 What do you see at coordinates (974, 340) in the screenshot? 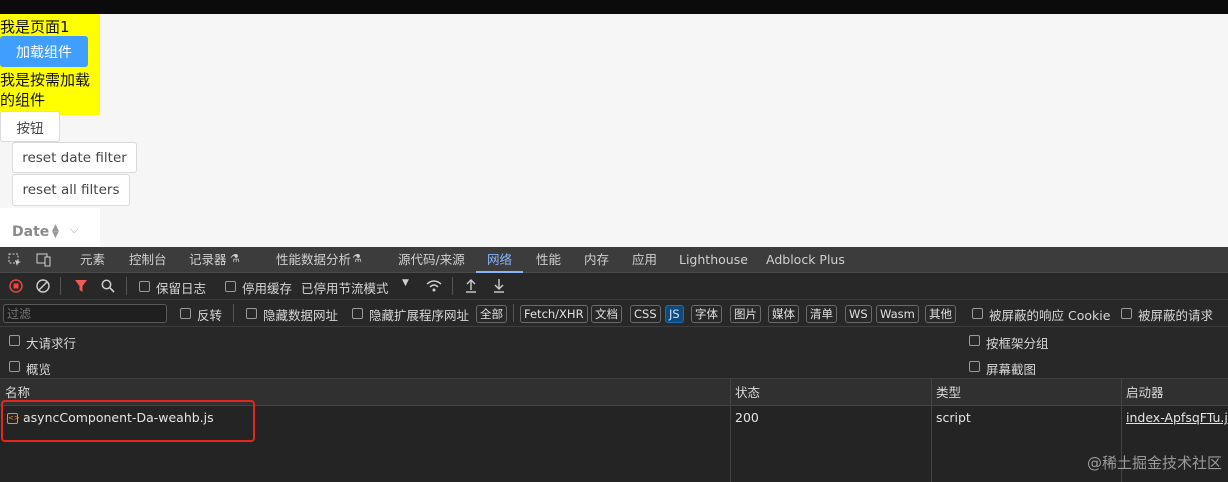
I see `group-by-frame-checkbox` at bounding box center [974, 340].